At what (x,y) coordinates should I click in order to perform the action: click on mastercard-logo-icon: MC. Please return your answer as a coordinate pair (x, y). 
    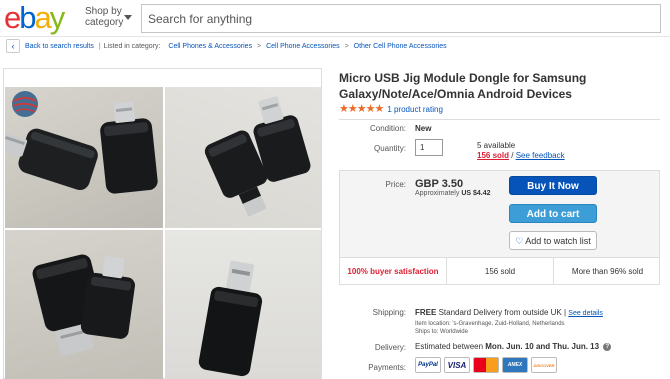
    Looking at the image, I should click on (486, 365).